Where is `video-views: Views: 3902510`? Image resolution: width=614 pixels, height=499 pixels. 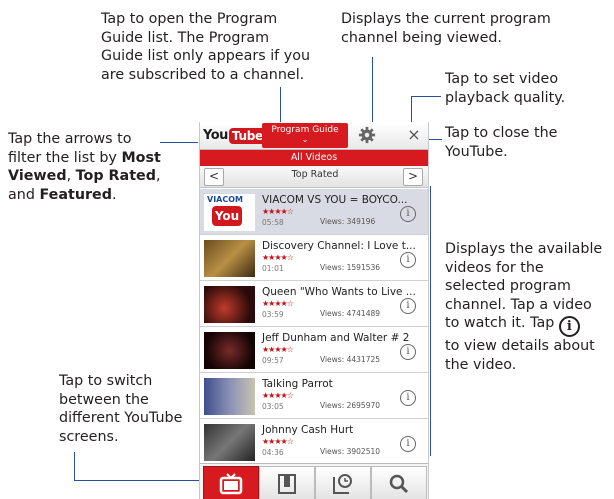
video-views: Views: 3902510 is located at coordinates (350, 451).